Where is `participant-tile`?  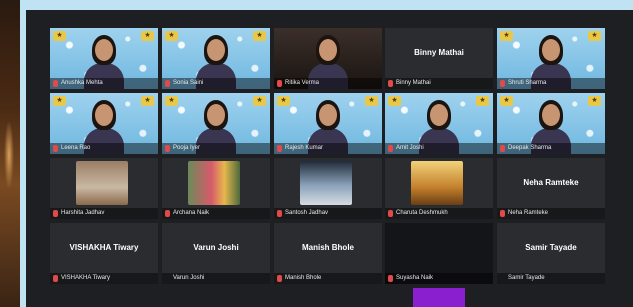
participant-tile is located at coordinates (439, 297).